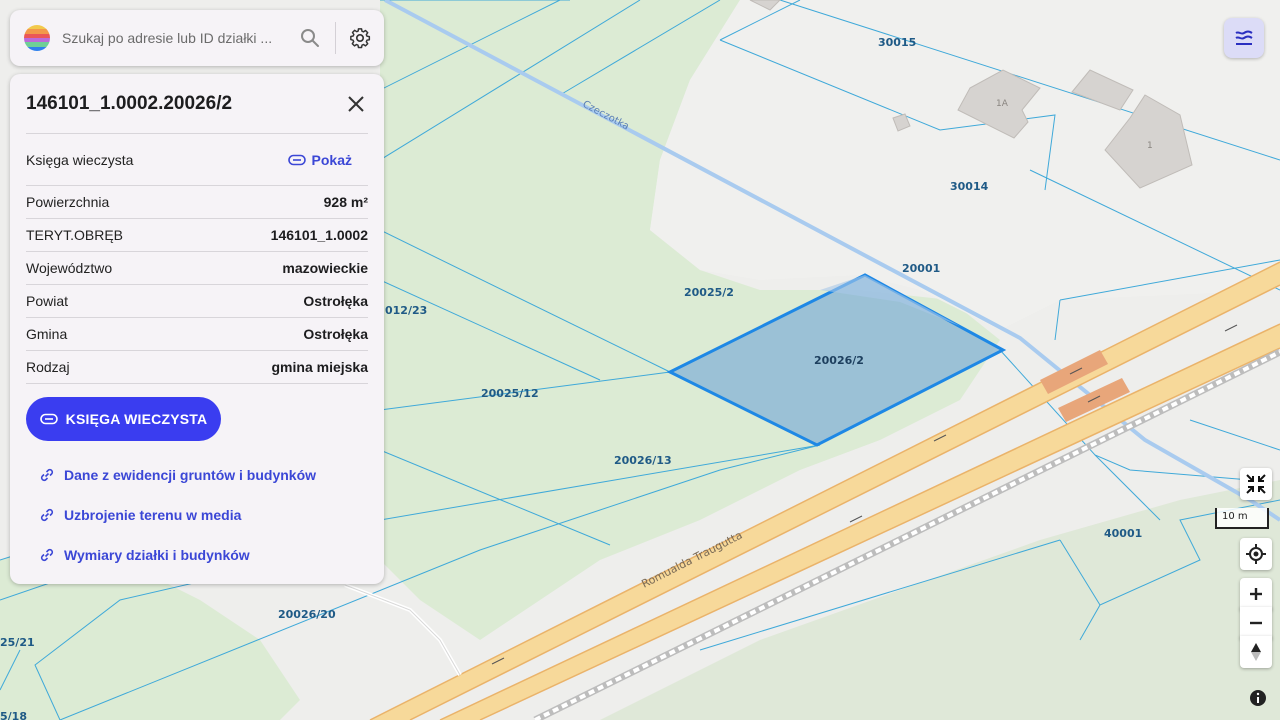 This screenshot has height=720, width=1280. What do you see at coordinates (969, 186) in the screenshot?
I see `parcel-label: 30014` at bounding box center [969, 186].